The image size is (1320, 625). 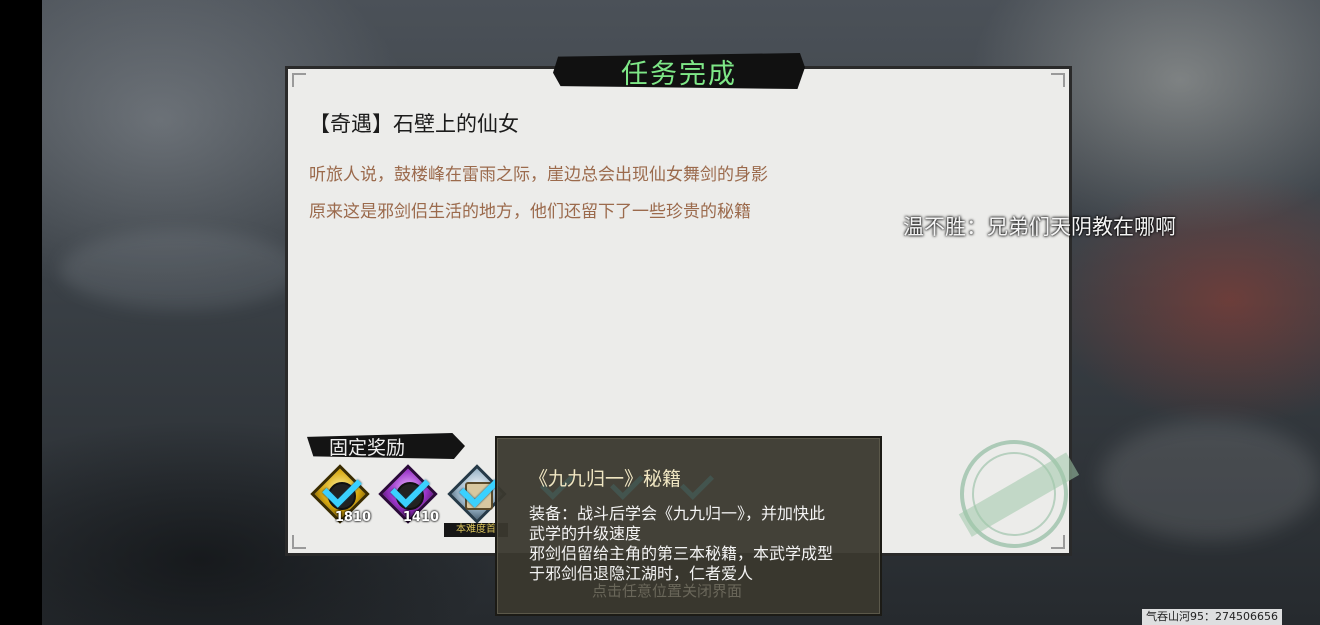 I want to click on reward-item-gold: 1810, so click(x=340, y=494).